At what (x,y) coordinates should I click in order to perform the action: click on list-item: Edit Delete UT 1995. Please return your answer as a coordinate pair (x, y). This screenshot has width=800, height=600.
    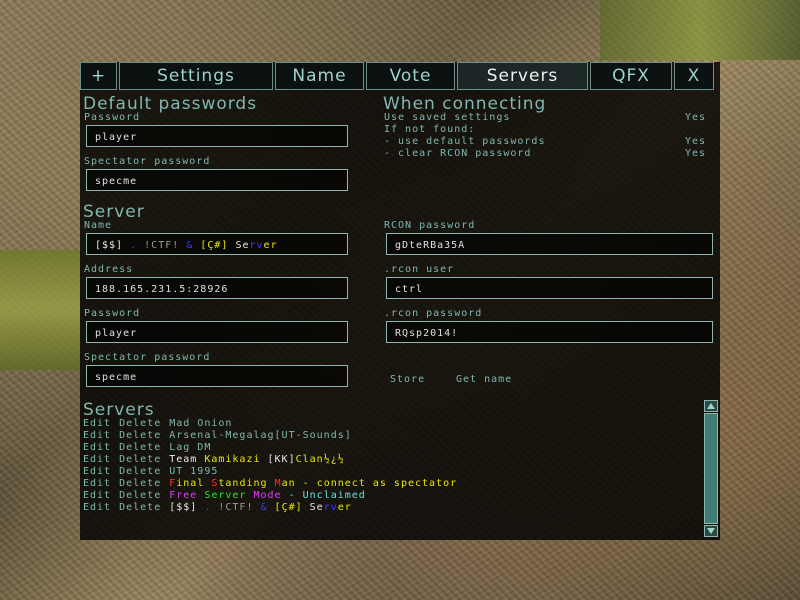
    Looking at the image, I should click on (150, 471).